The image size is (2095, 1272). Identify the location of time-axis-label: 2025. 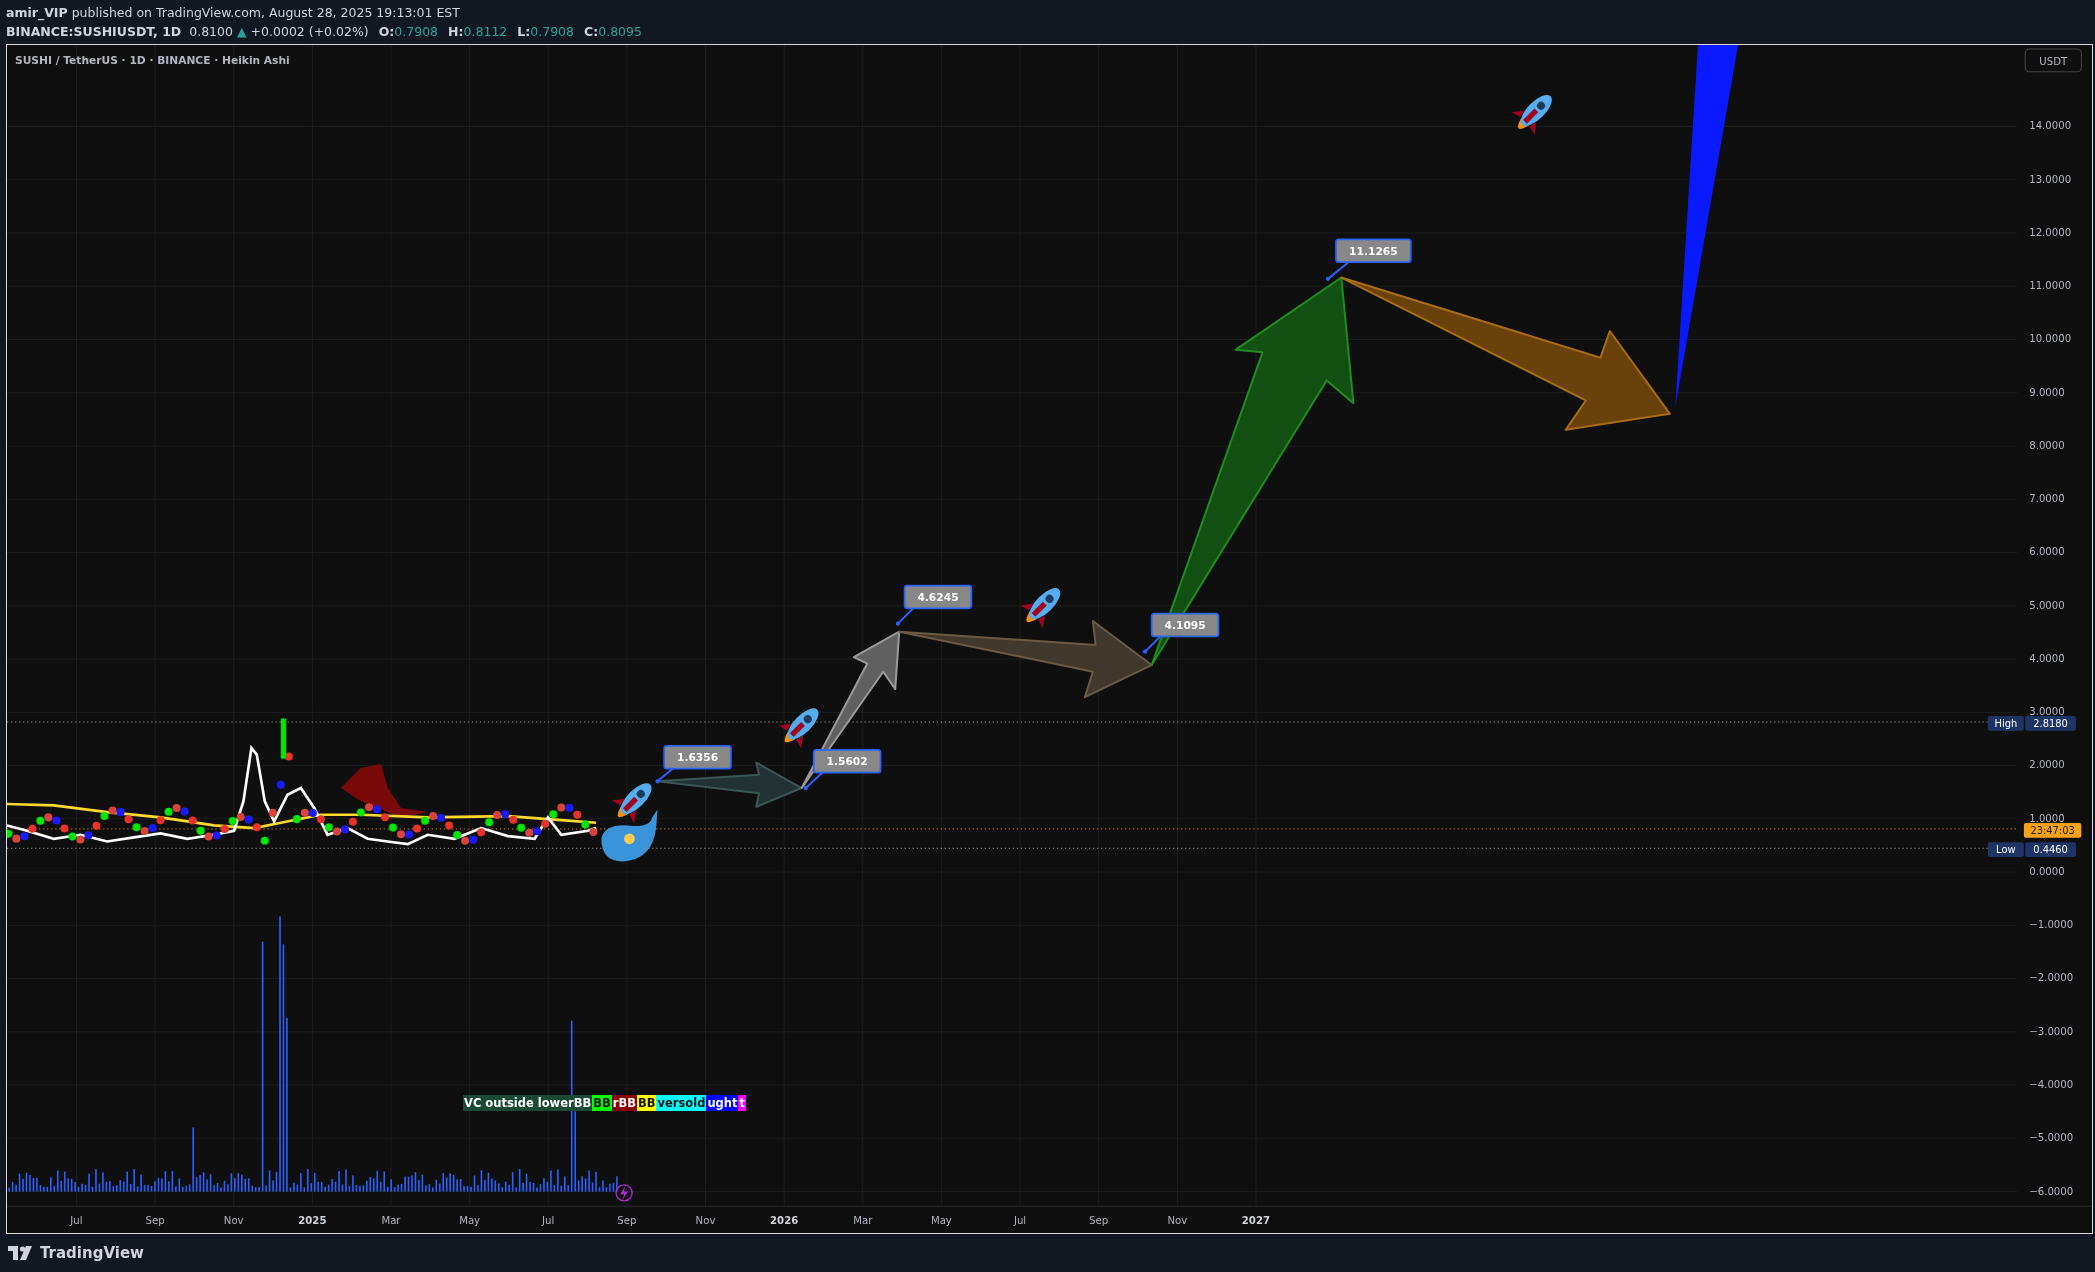
(312, 1220).